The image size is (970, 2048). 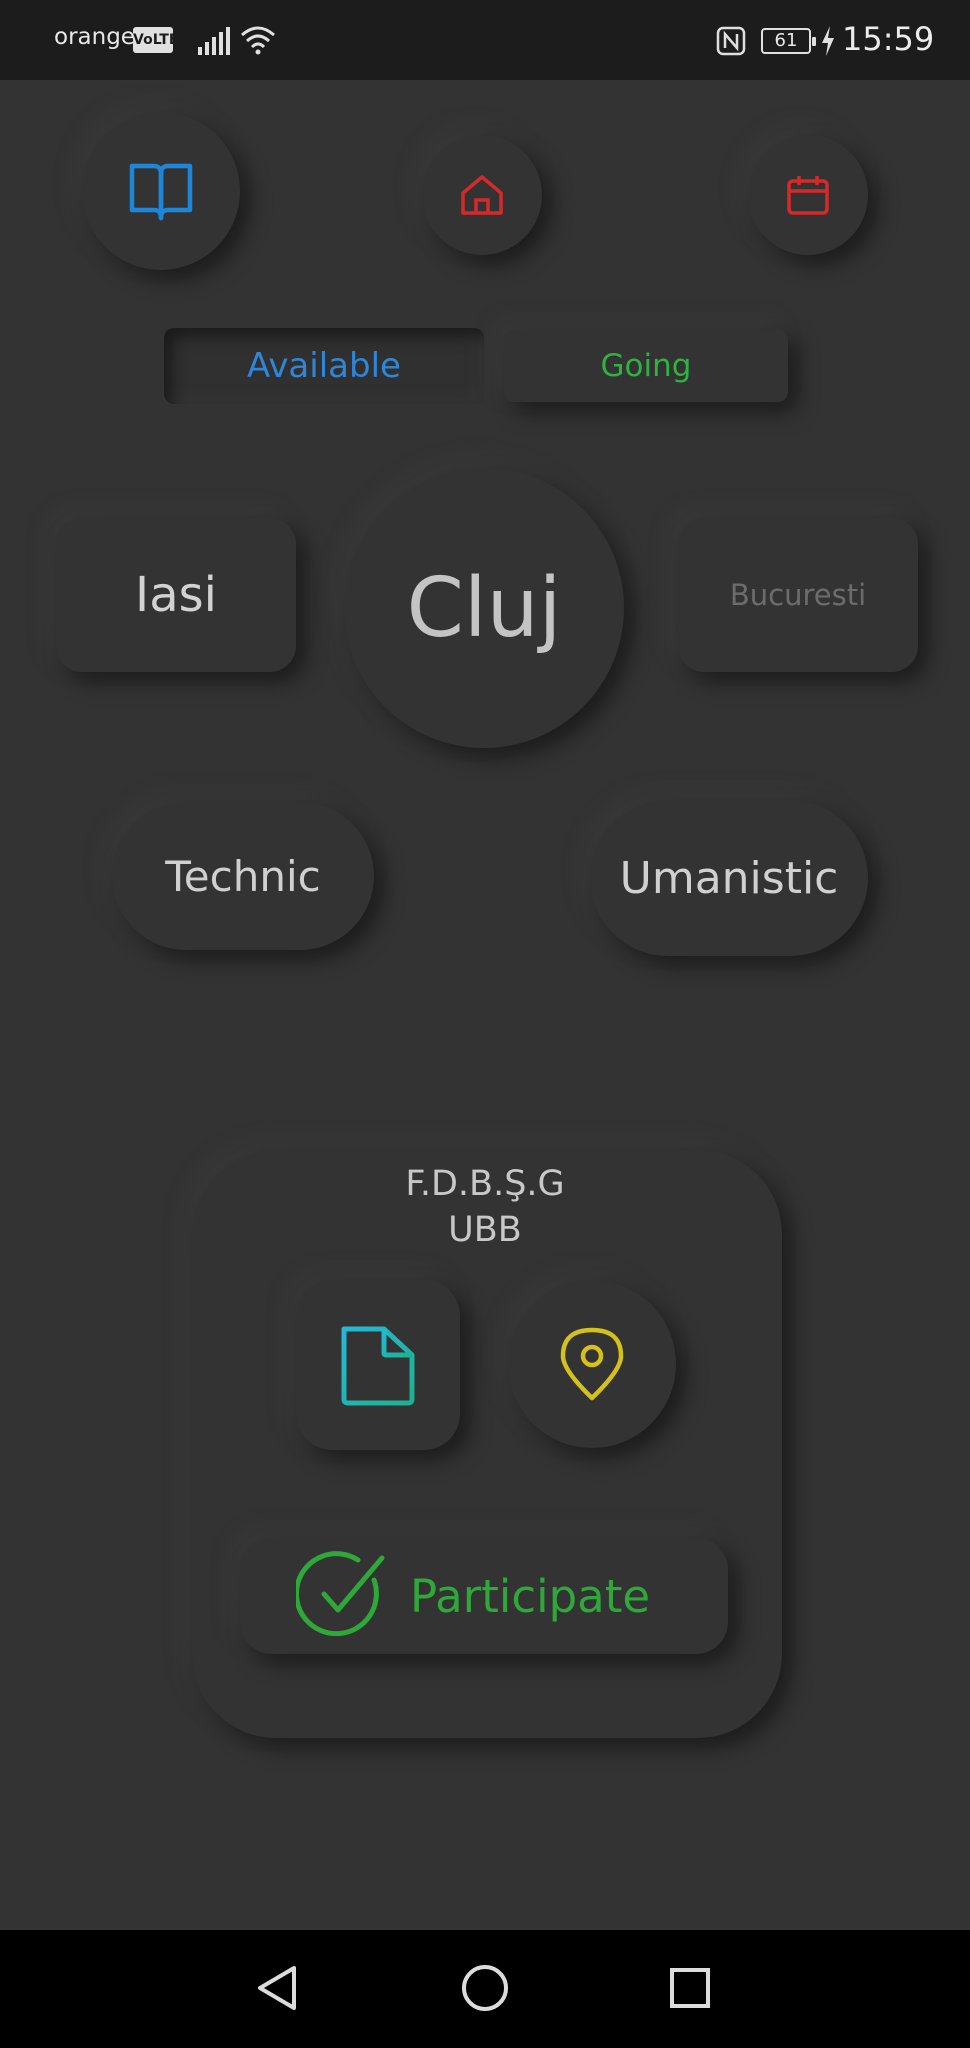 I want to click on home-circle-icon, so click(x=485, y=1988).